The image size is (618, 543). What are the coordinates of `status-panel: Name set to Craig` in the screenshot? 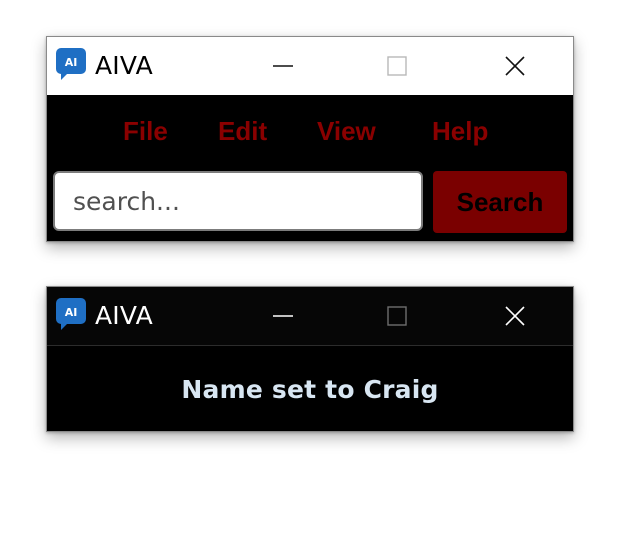 It's located at (310, 388).